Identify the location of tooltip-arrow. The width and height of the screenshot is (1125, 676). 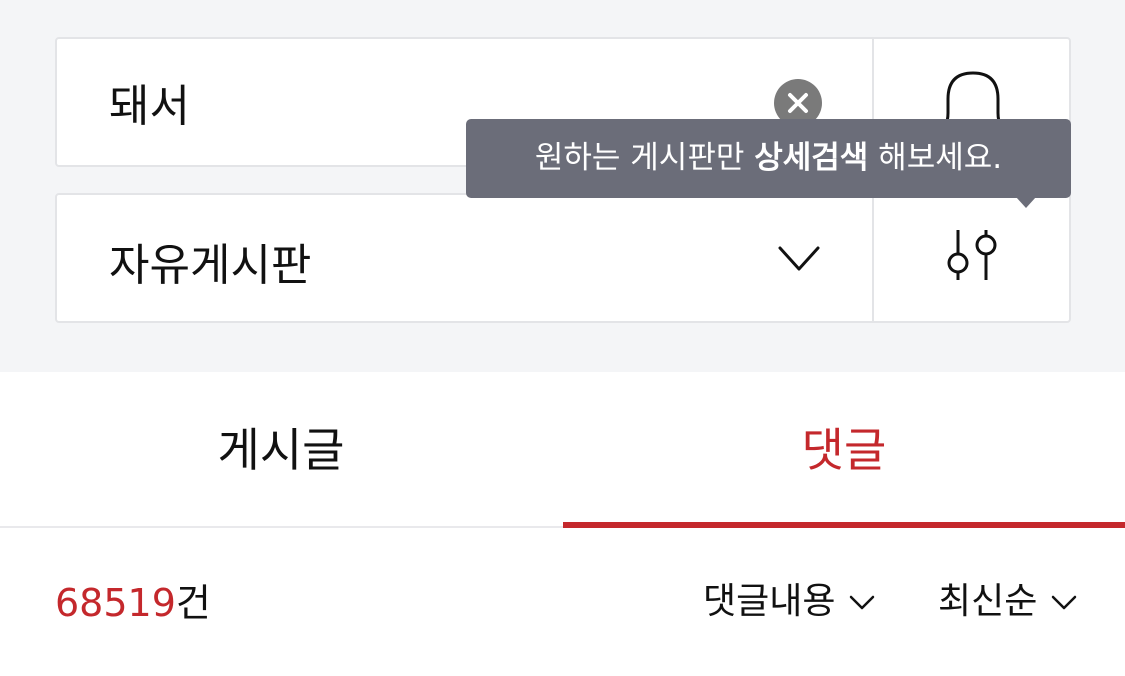
(1026, 202).